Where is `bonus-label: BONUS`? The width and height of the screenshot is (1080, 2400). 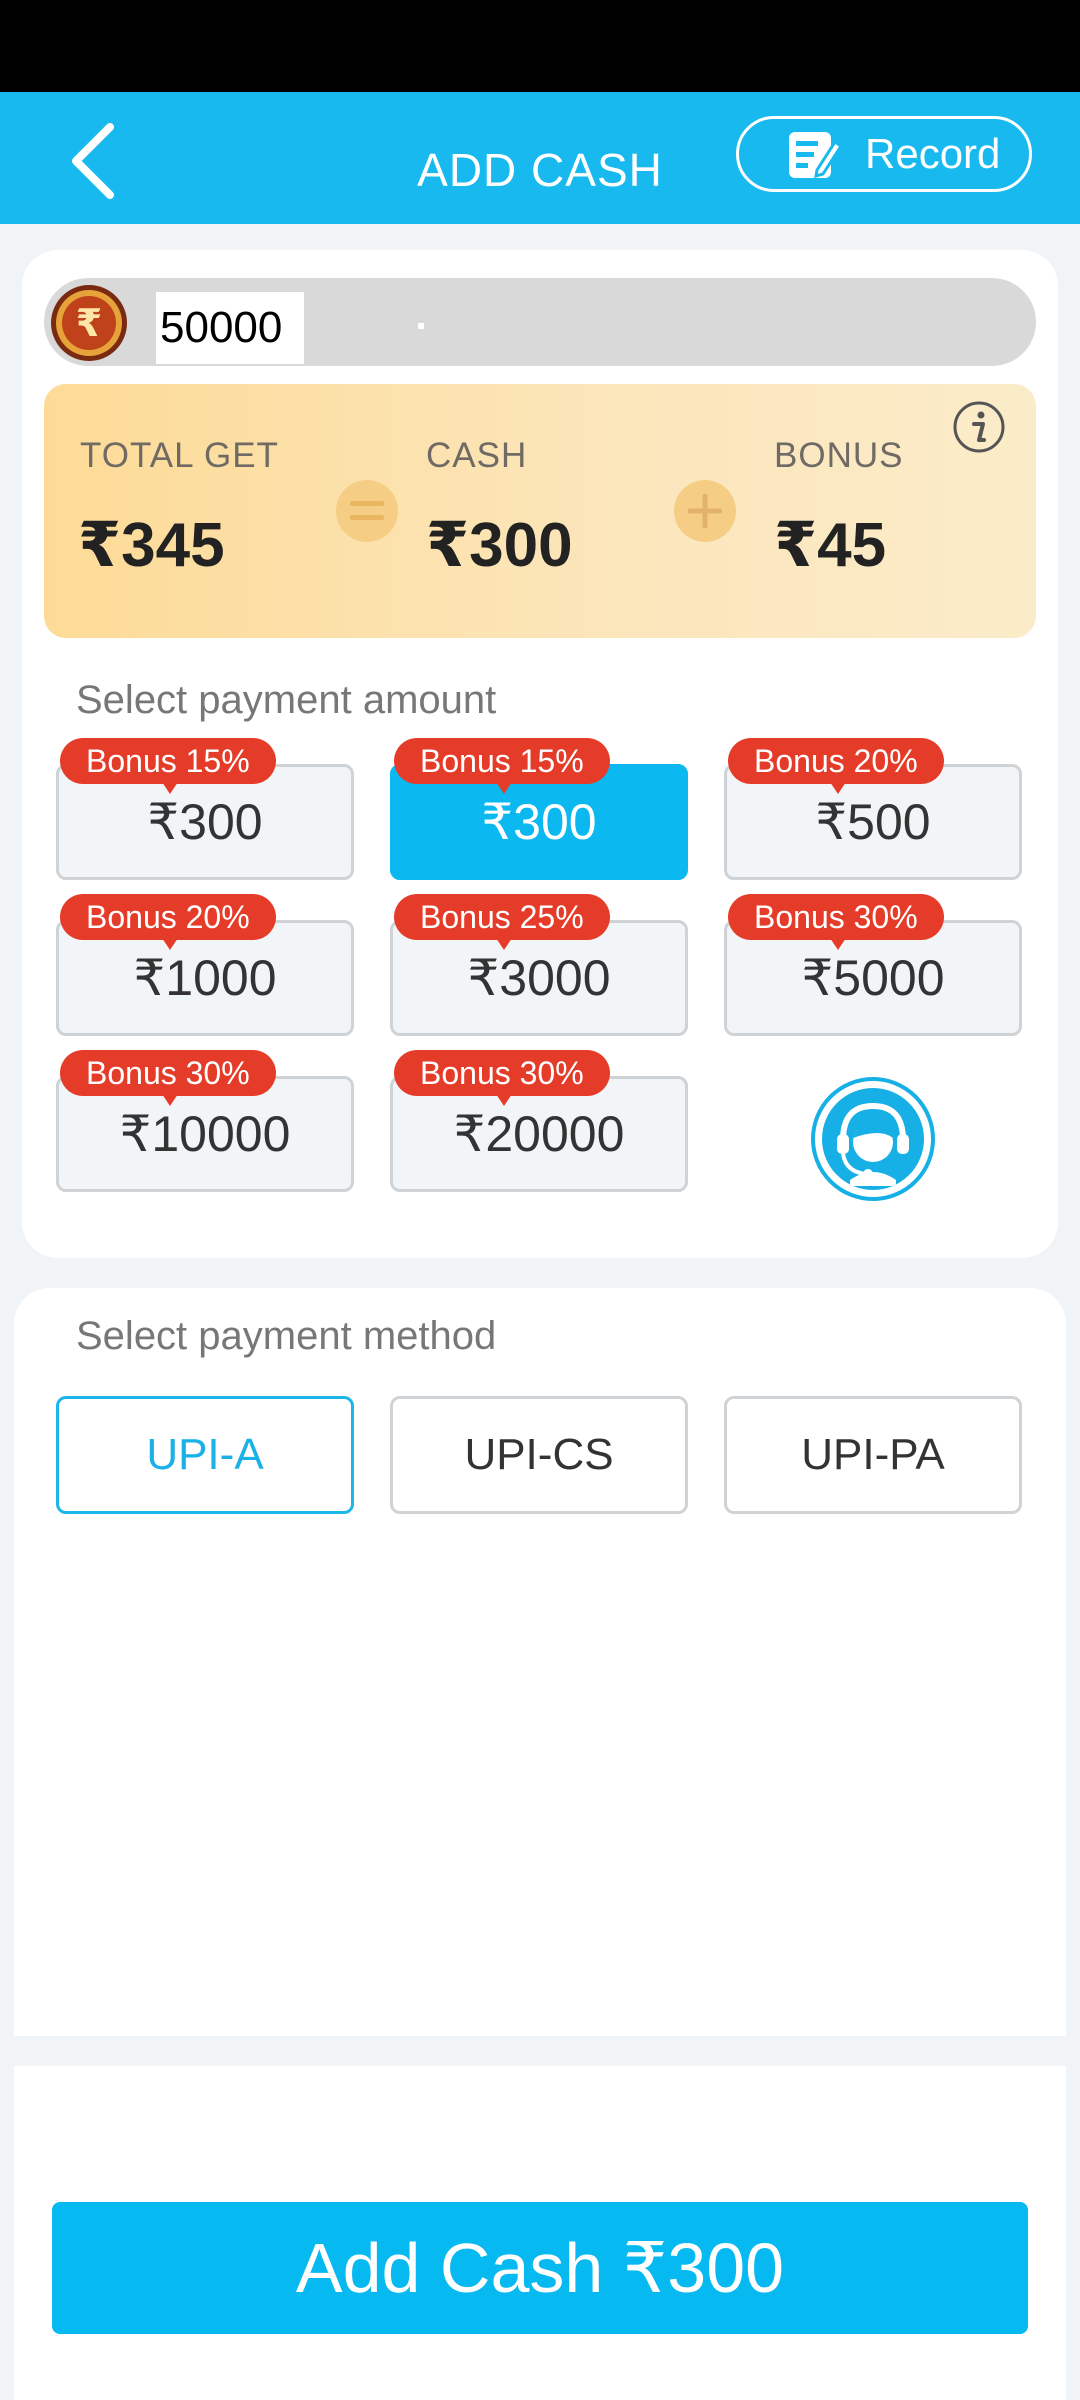 bonus-label: BONUS is located at coordinates (839, 455).